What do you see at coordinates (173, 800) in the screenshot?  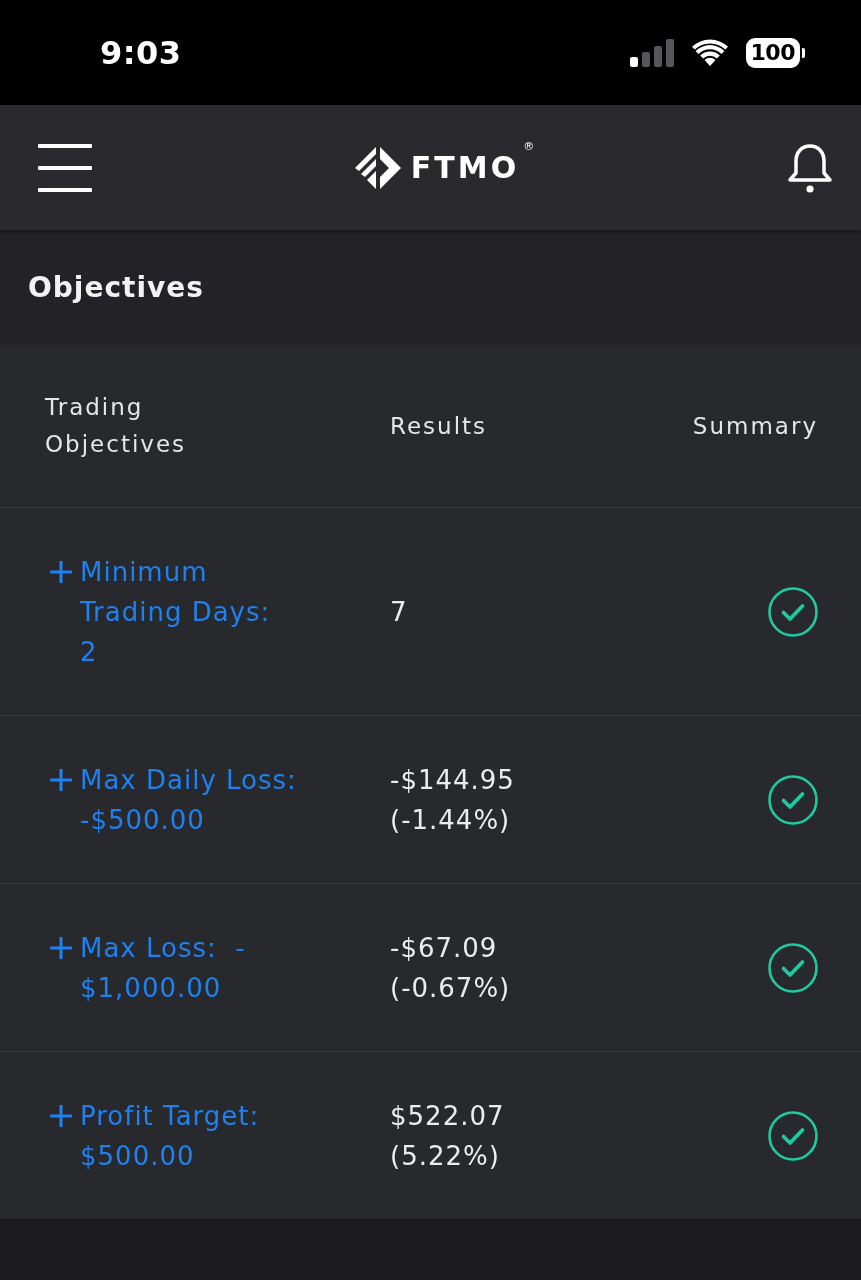 I see `objective-toggle: Max Daily Loss: -$500.00` at bounding box center [173, 800].